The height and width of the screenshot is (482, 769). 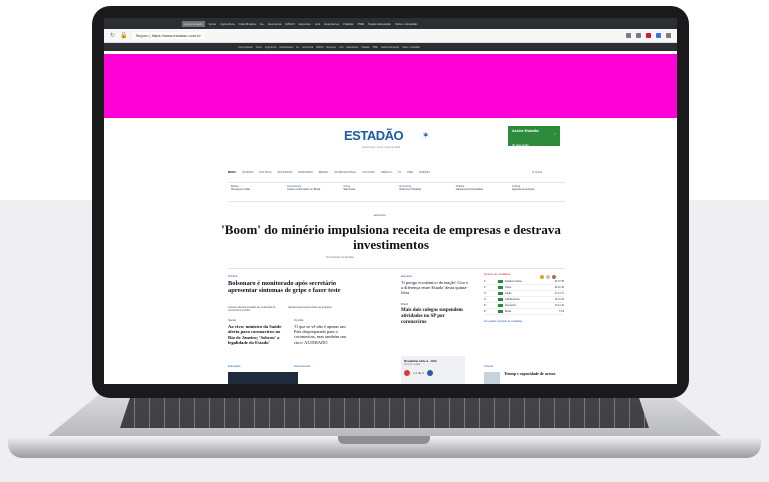 I want to click on login-link: Entrar, so click(x=538, y=172).